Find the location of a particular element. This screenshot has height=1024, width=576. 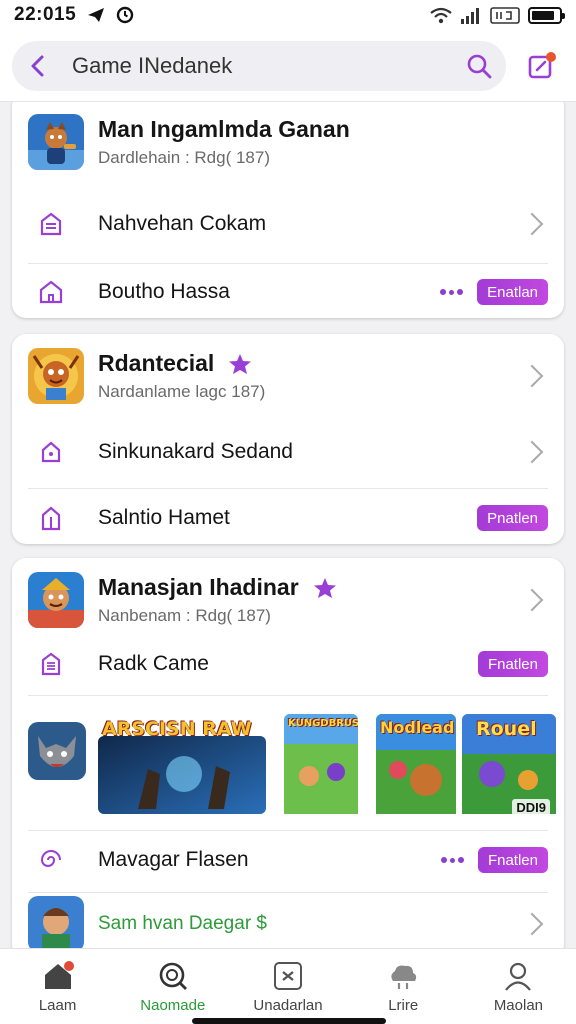

game-title: Man Ingamlmda Ganan is located at coordinates (224, 129).